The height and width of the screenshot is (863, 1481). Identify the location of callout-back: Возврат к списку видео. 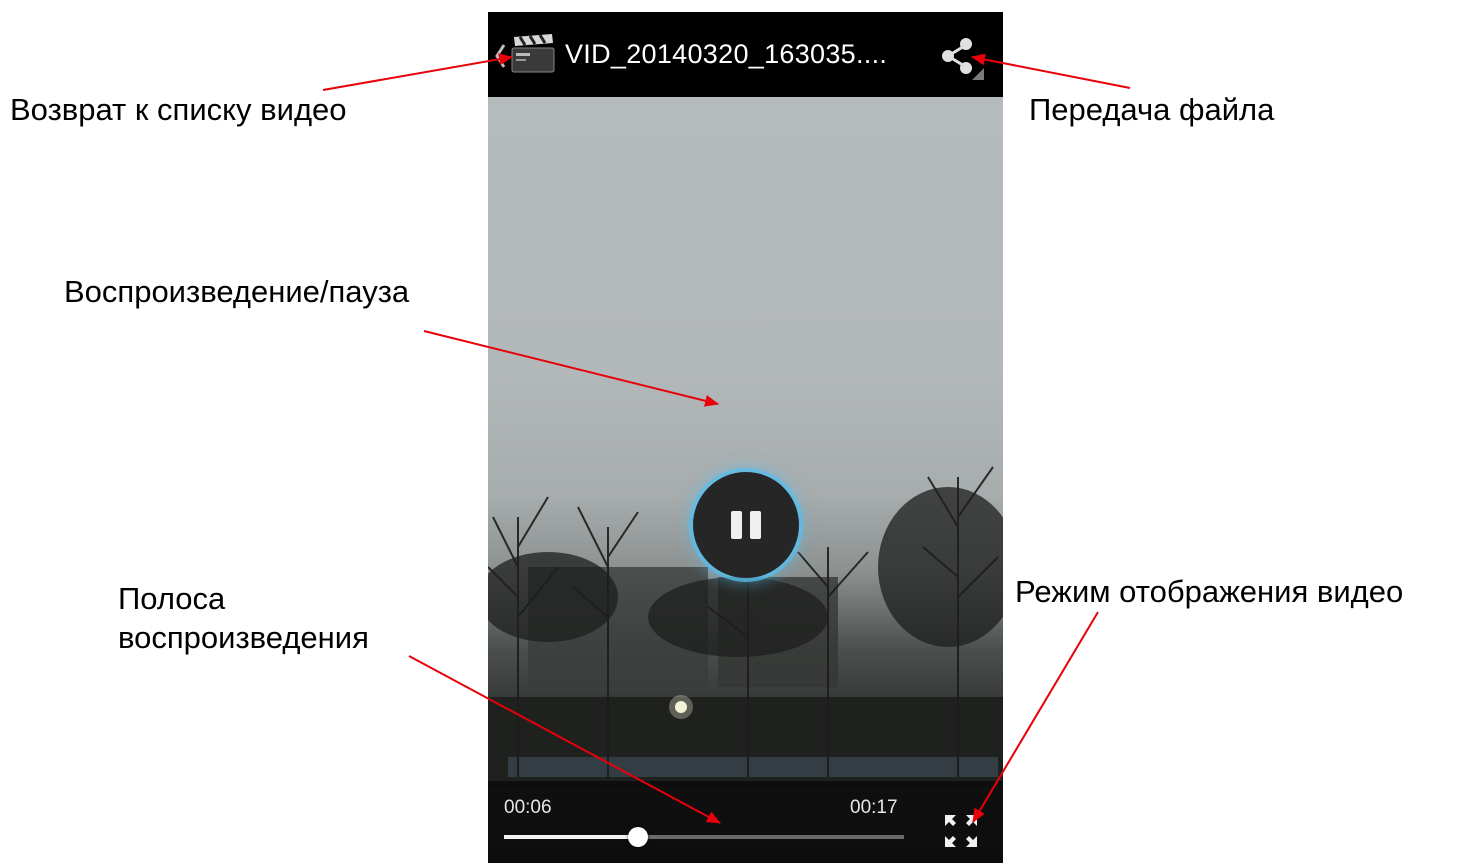
(178, 109).